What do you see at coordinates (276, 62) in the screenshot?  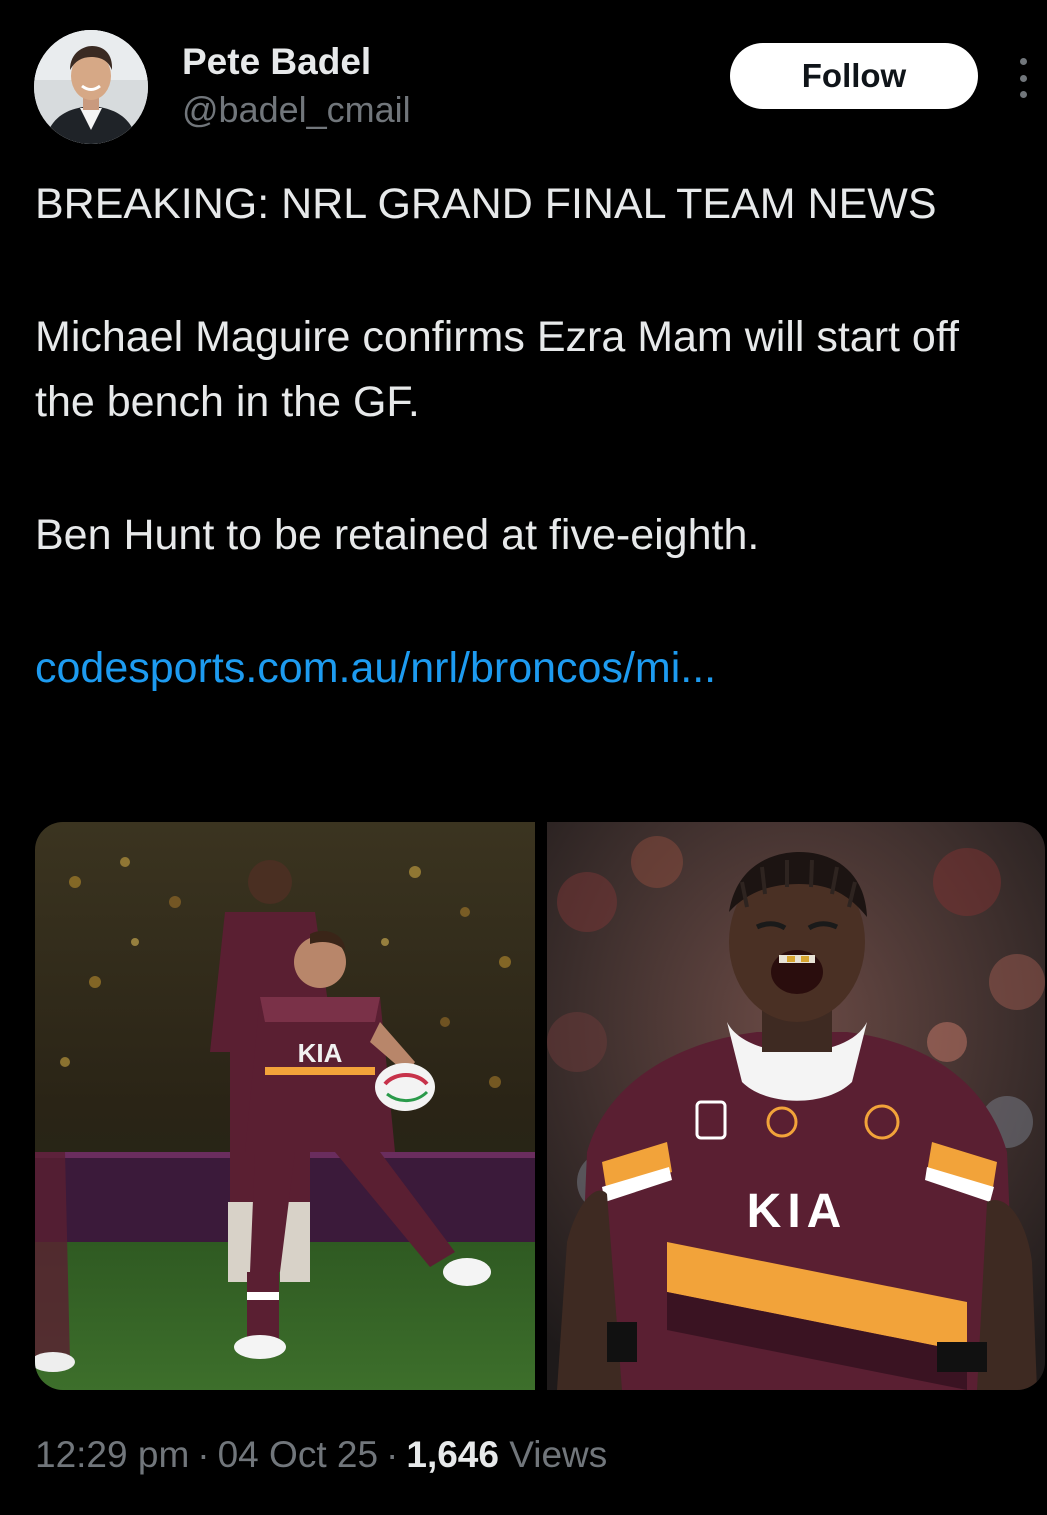 I see `author-name: Pete Badel` at bounding box center [276, 62].